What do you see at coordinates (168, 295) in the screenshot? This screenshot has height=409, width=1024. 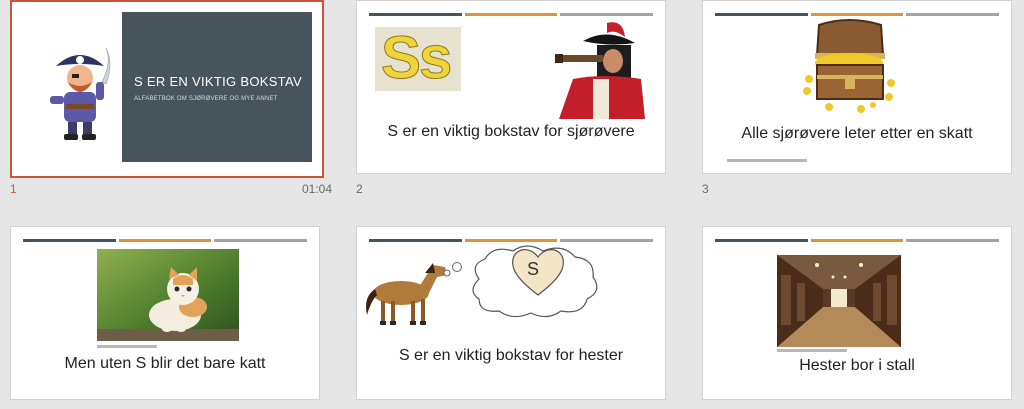 I see `kitten-photo` at bounding box center [168, 295].